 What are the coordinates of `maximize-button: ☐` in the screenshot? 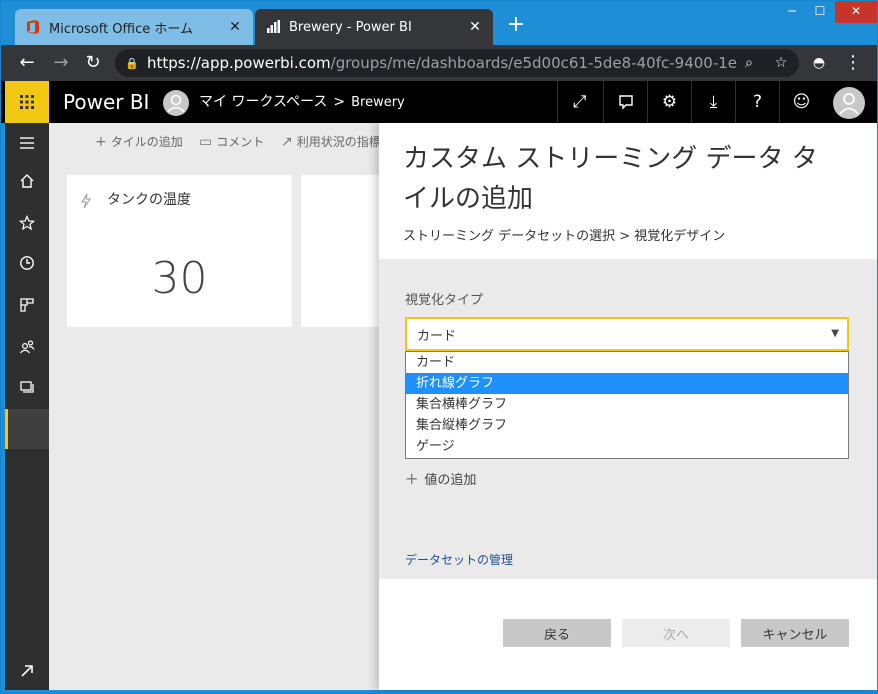 It's located at (820, 12).